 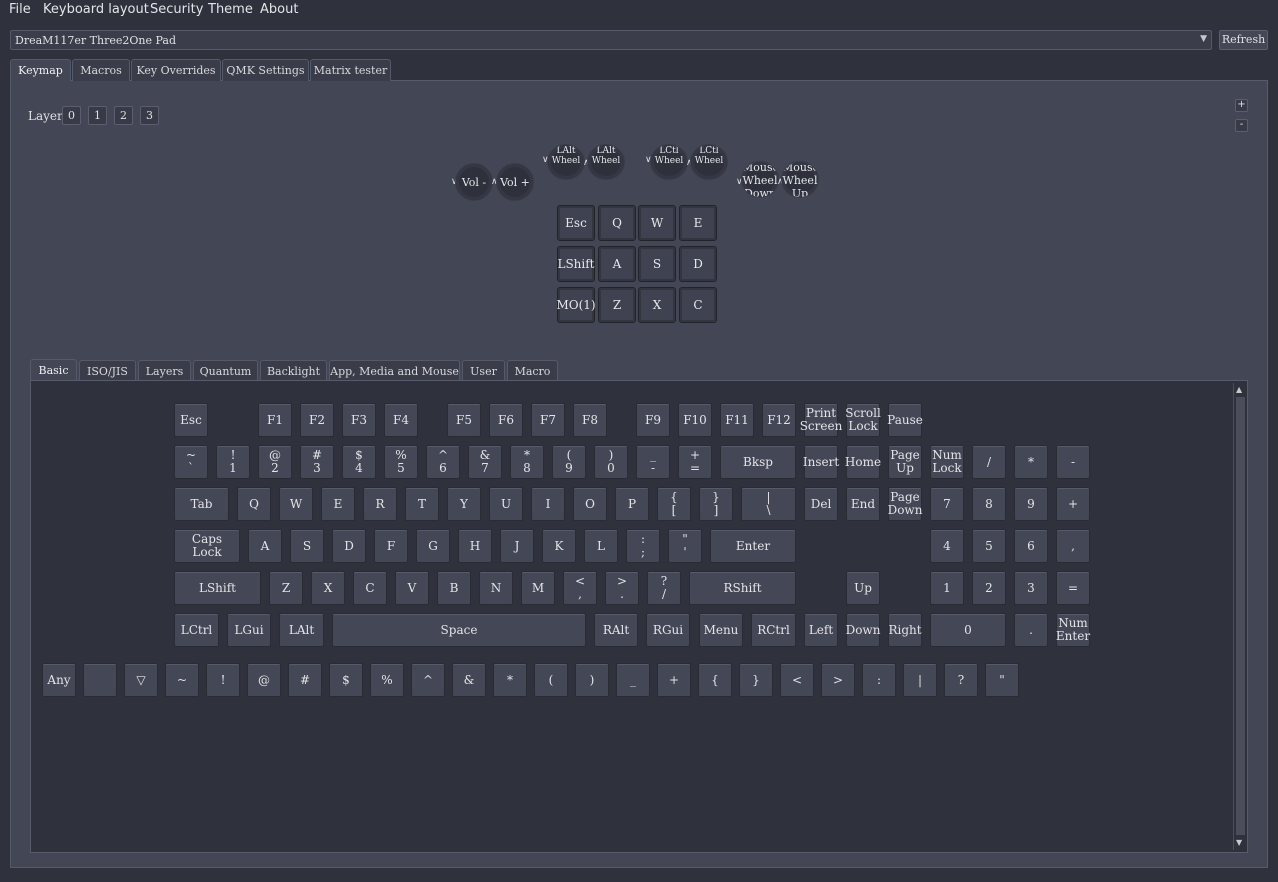 I want to click on keycode-button: LShift, so click(x=217, y=588).